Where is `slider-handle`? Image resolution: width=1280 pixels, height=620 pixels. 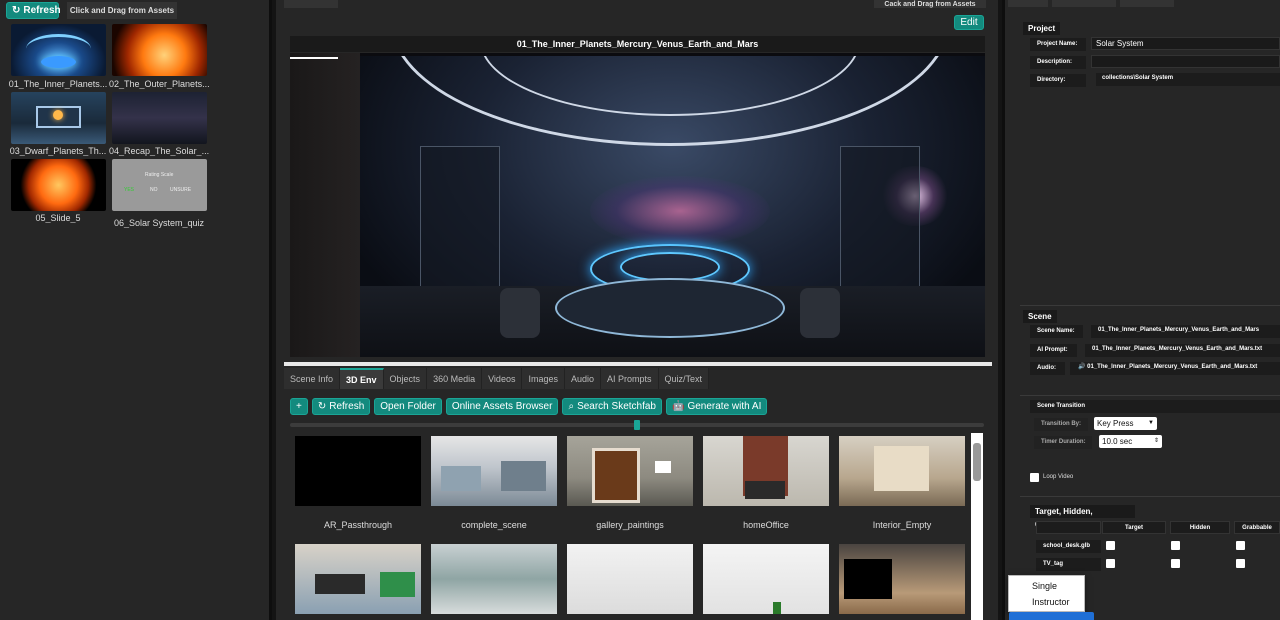
slider-handle is located at coordinates (637, 425).